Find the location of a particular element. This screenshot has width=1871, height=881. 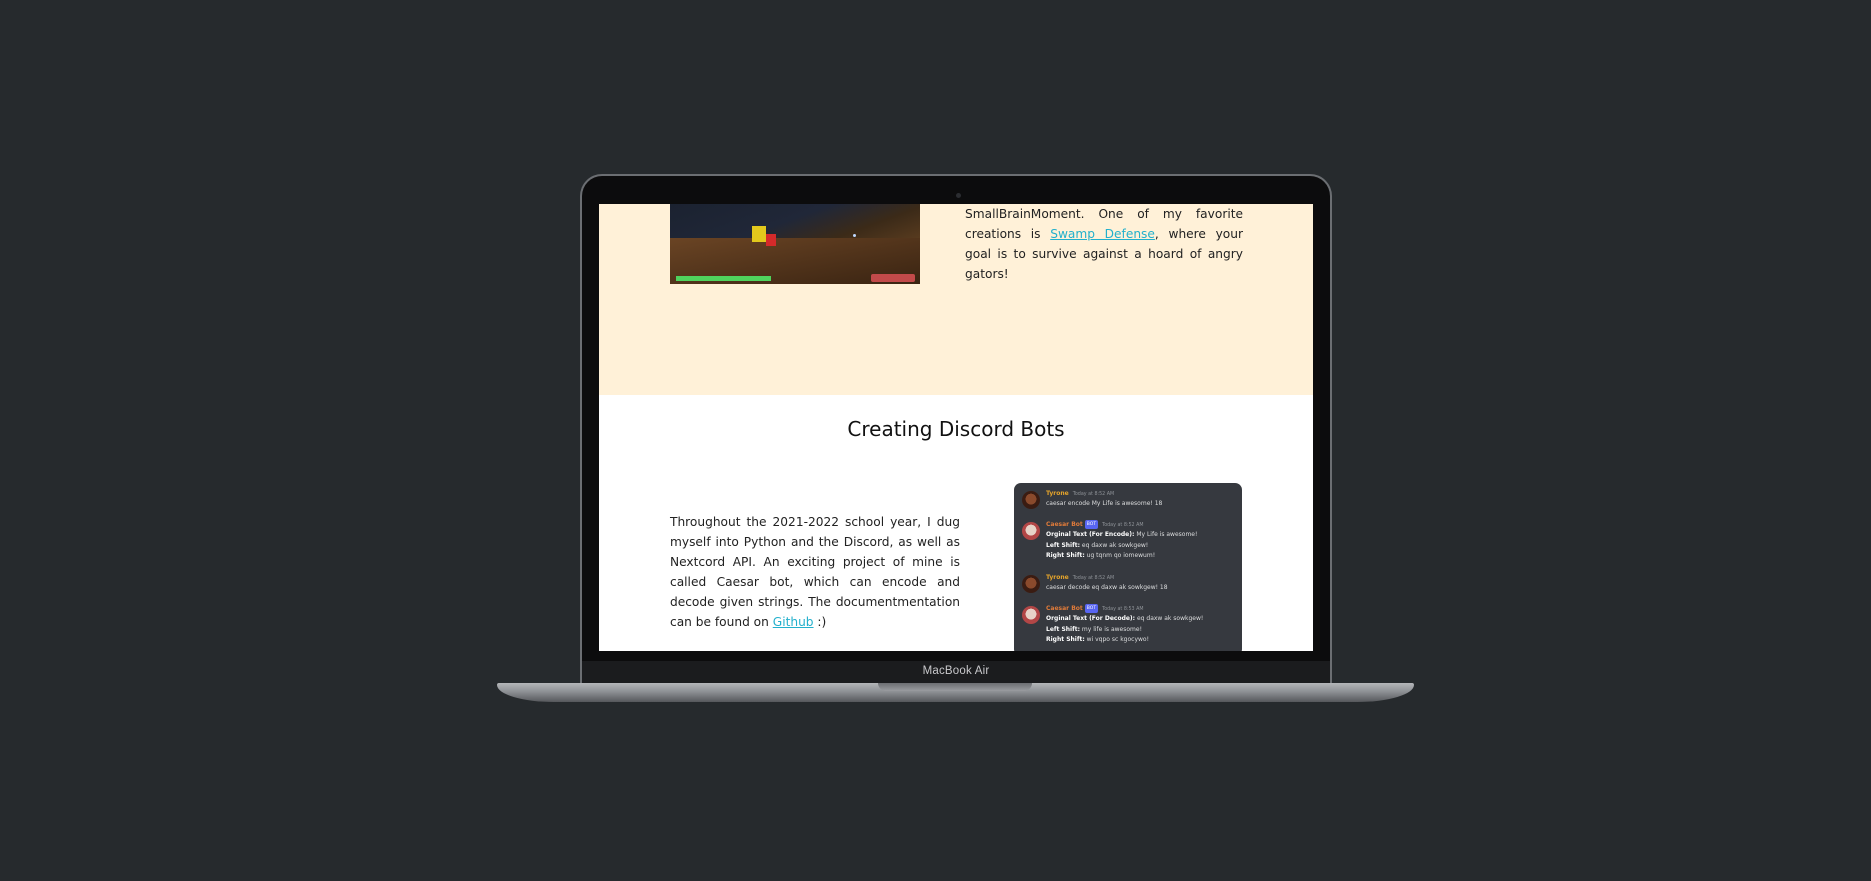

bots-text-after: :) is located at coordinates (820, 622).